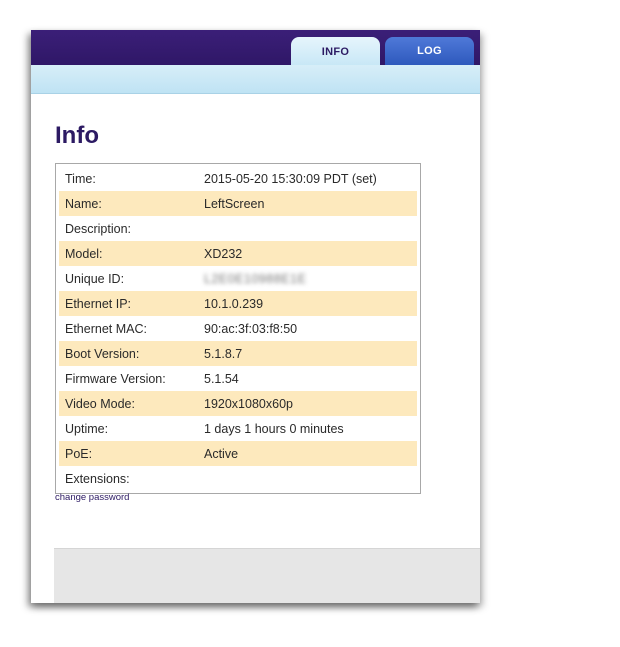 The image size is (620, 647). Describe the element at coordinates (267, 575) in the screenshot. I see `footer-bar` at that location.